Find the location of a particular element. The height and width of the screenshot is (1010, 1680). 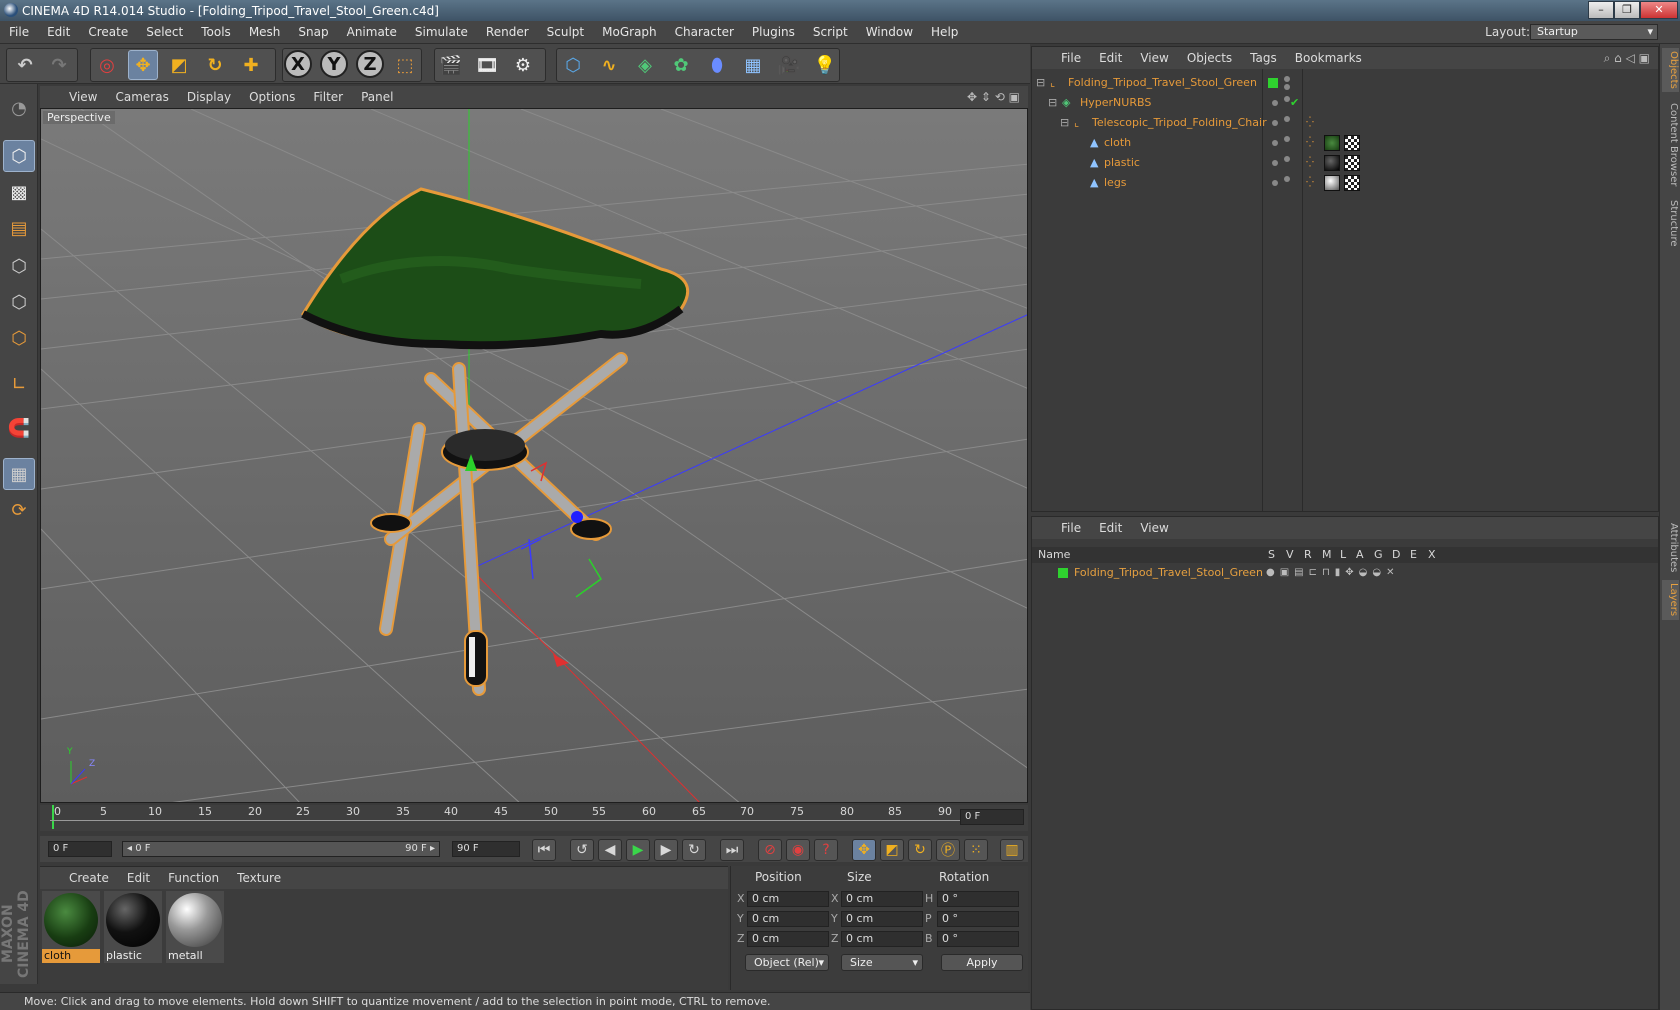

collapse-icon: ⊟ is located at coordinates (1040, 83).